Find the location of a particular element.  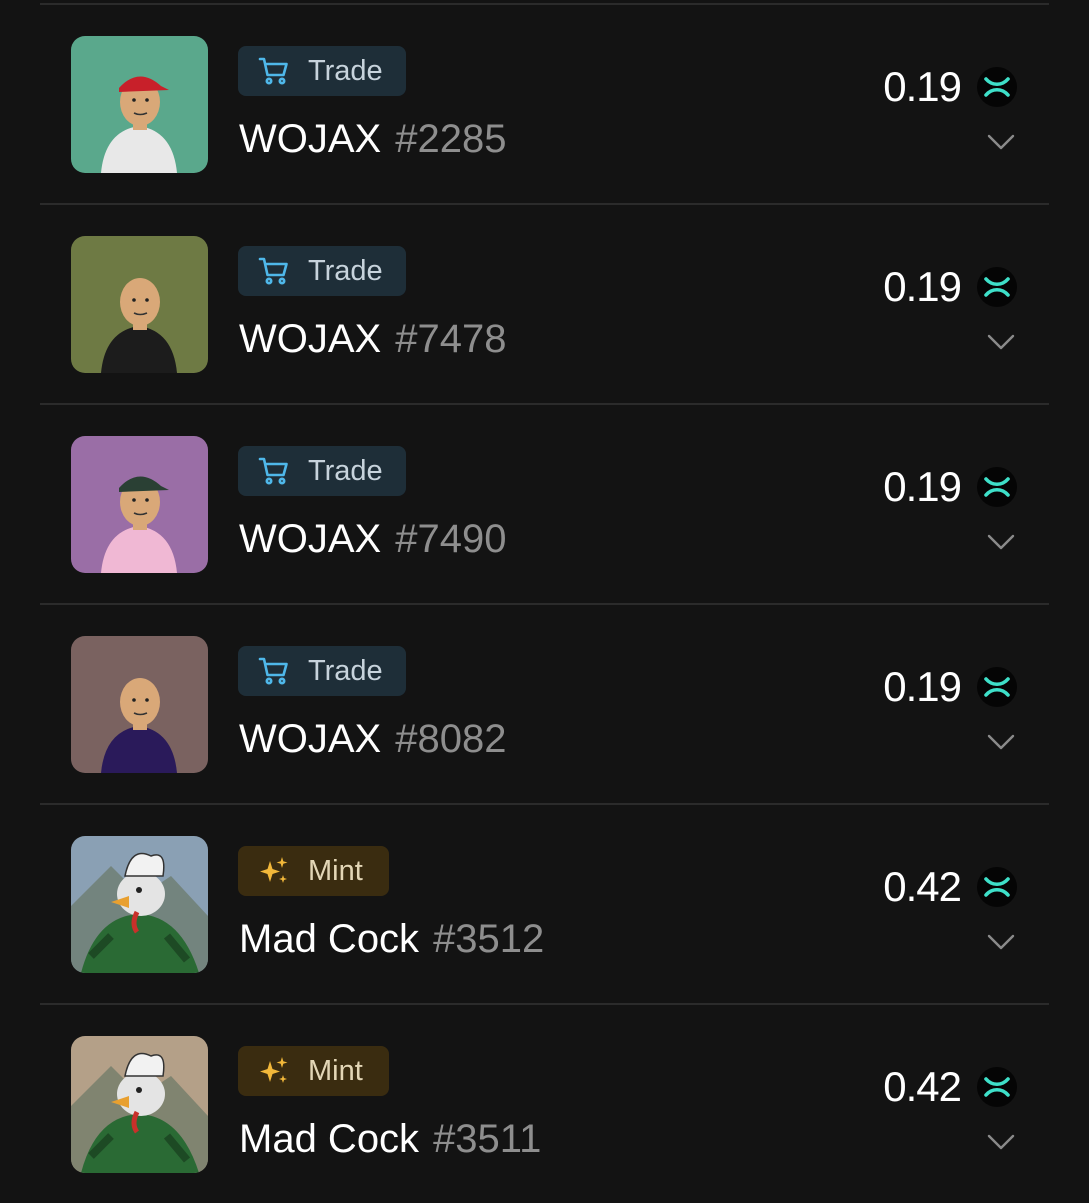

nft-title: Mad Cock #3511 is located at coordinates (390, 1139).